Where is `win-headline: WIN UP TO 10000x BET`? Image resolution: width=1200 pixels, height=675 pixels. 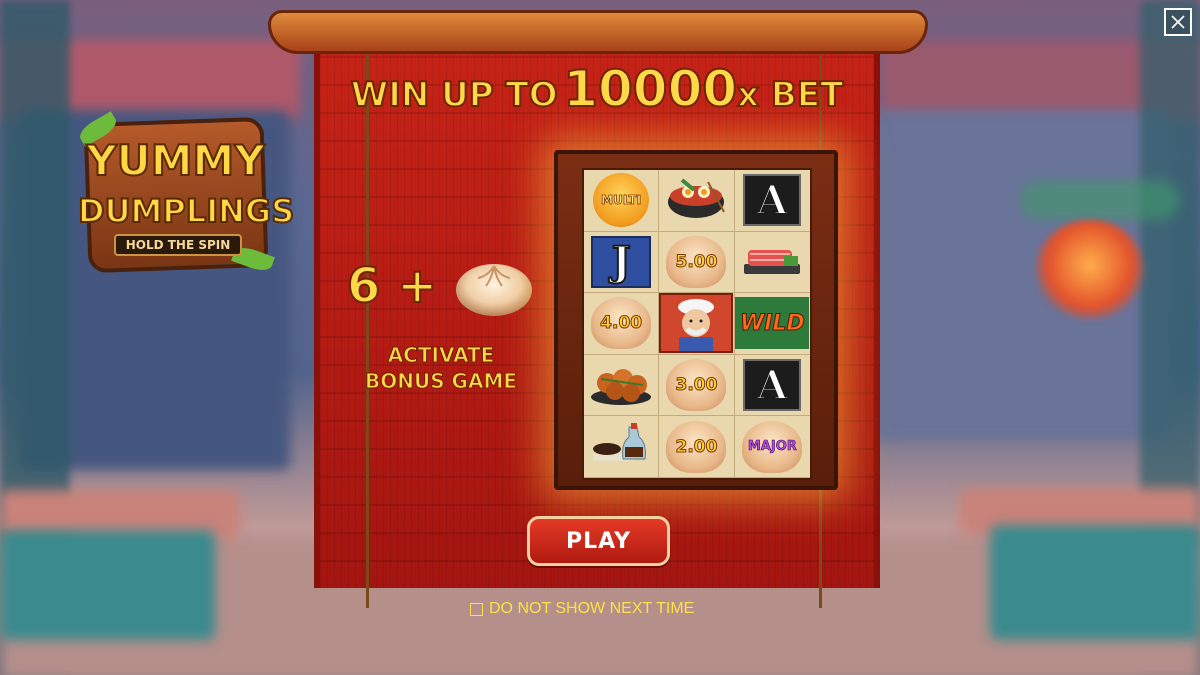
win-headline: WIN UP TO 10000x BET is located at coordinates (597, 89).